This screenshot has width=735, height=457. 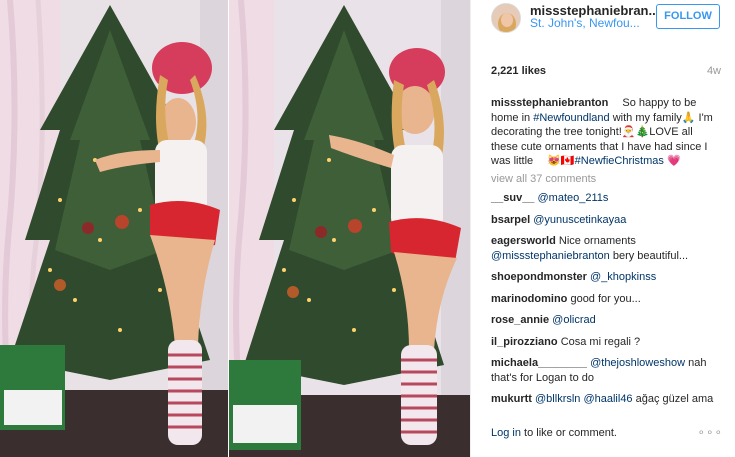 What do you see at coordinates (606, 179) in the screenshot?
I see `view-all-comments-link: view all 37 comments` at bounding box center [606, 179].